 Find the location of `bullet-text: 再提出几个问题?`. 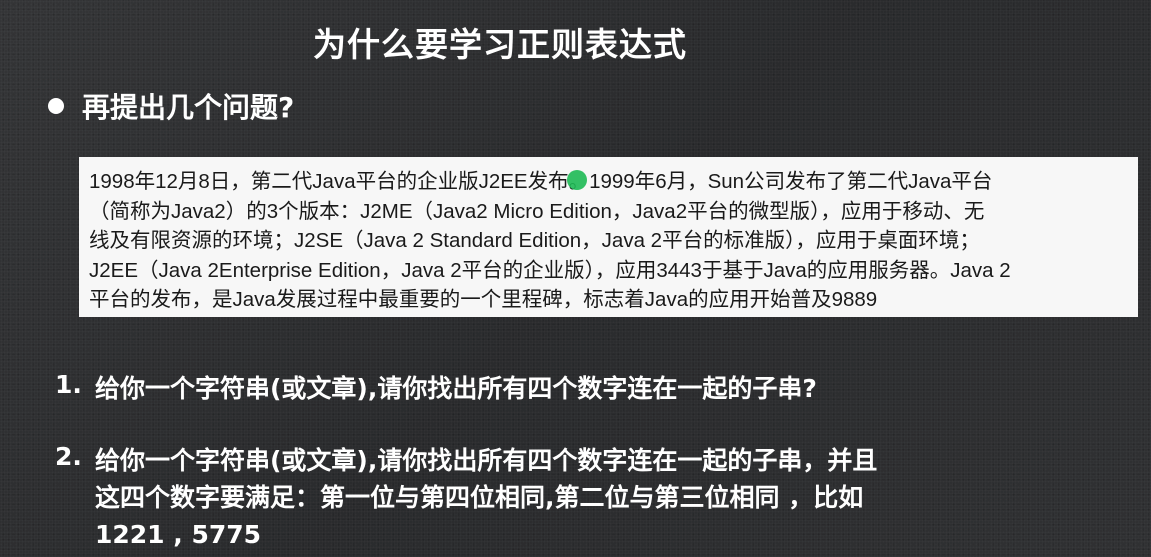

bullet-text: 再提出几个问题? is located at coordinates (188, 107).